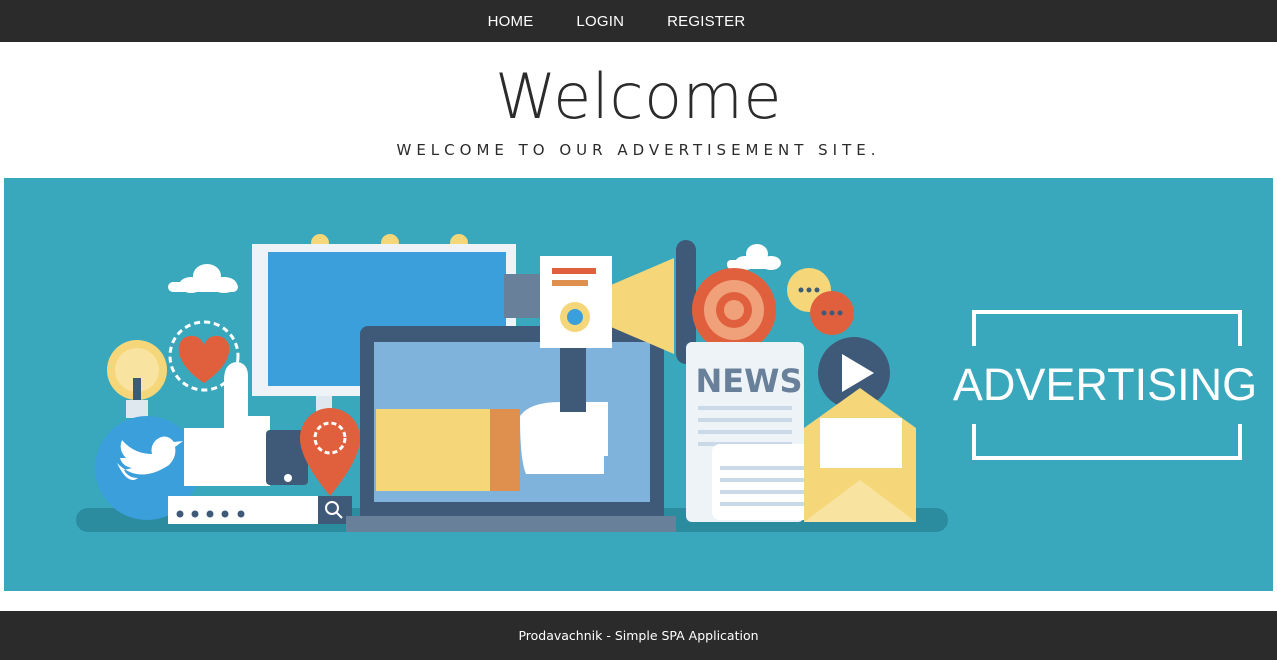 The width and height of the screenshot is (1277, 660). I want to click on nav-register-link: REGISTER, so click(706, 21).